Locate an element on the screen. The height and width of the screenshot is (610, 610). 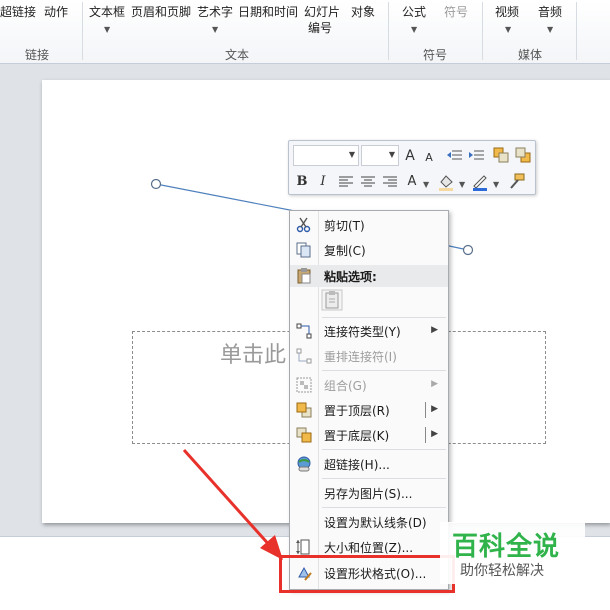
video-dropdown-icon: ▼ is located at coordinates (508, 29).